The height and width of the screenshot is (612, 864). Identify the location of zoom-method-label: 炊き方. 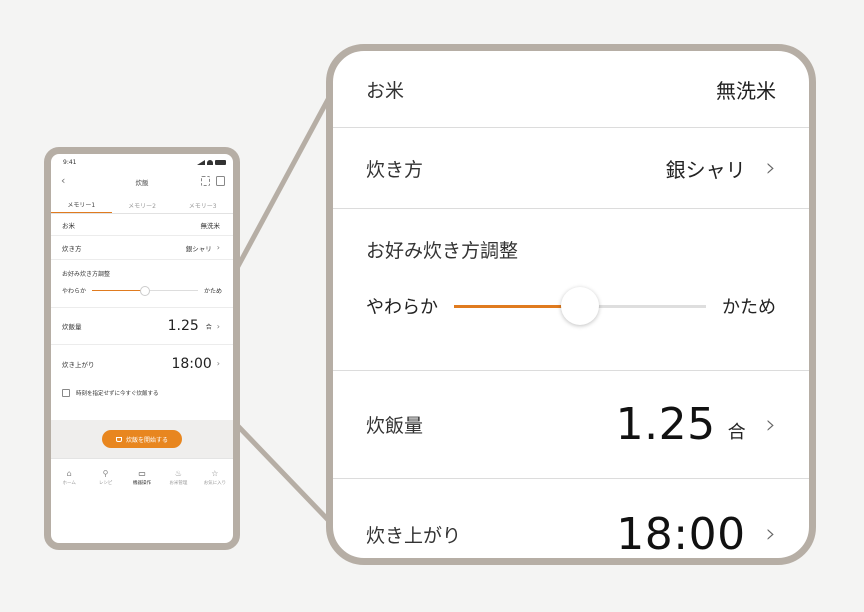
(395, 169).